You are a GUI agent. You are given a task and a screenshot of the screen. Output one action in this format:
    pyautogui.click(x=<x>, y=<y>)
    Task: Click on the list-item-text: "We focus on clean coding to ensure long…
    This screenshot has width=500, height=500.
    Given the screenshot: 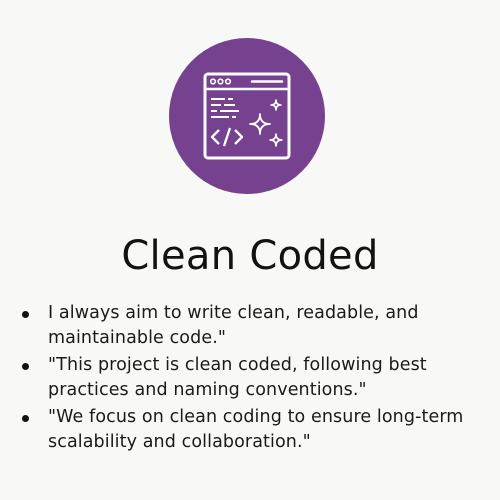 What is the action you would take?
    pyautogui.click(x=256, y=429)
    